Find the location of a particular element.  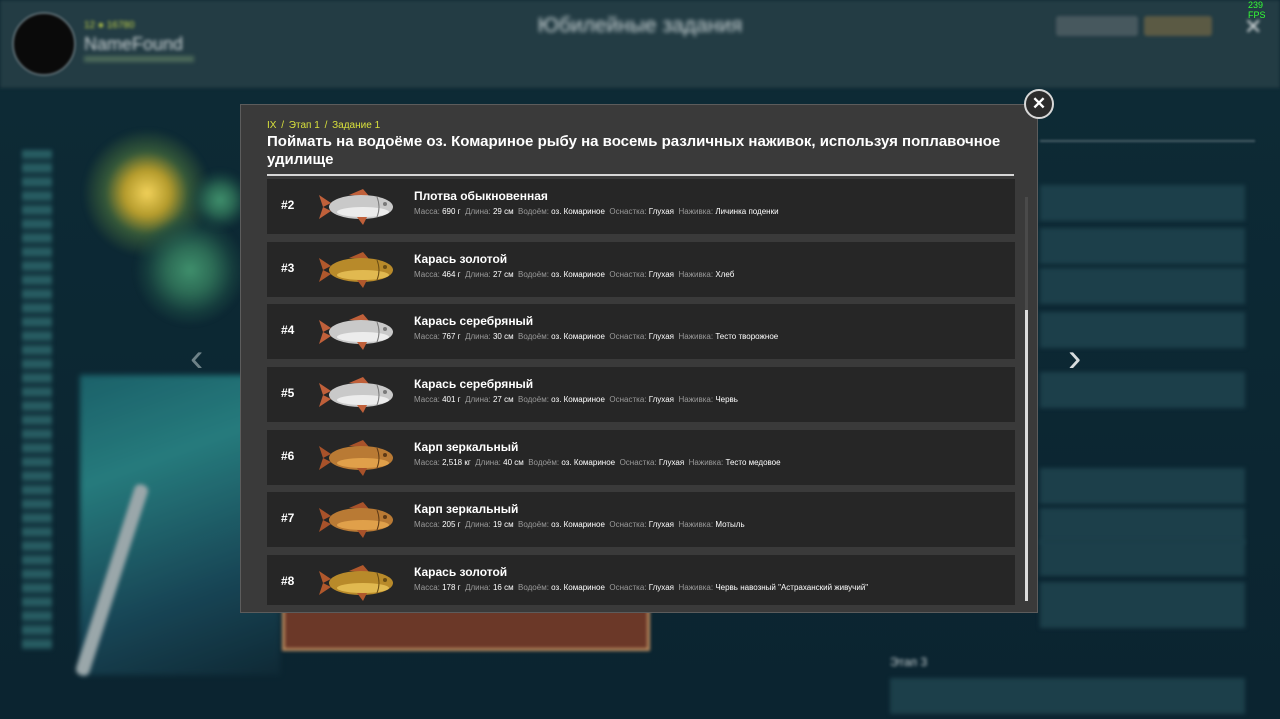

scrollbar-thumb is located at coordinates (1026, 455).